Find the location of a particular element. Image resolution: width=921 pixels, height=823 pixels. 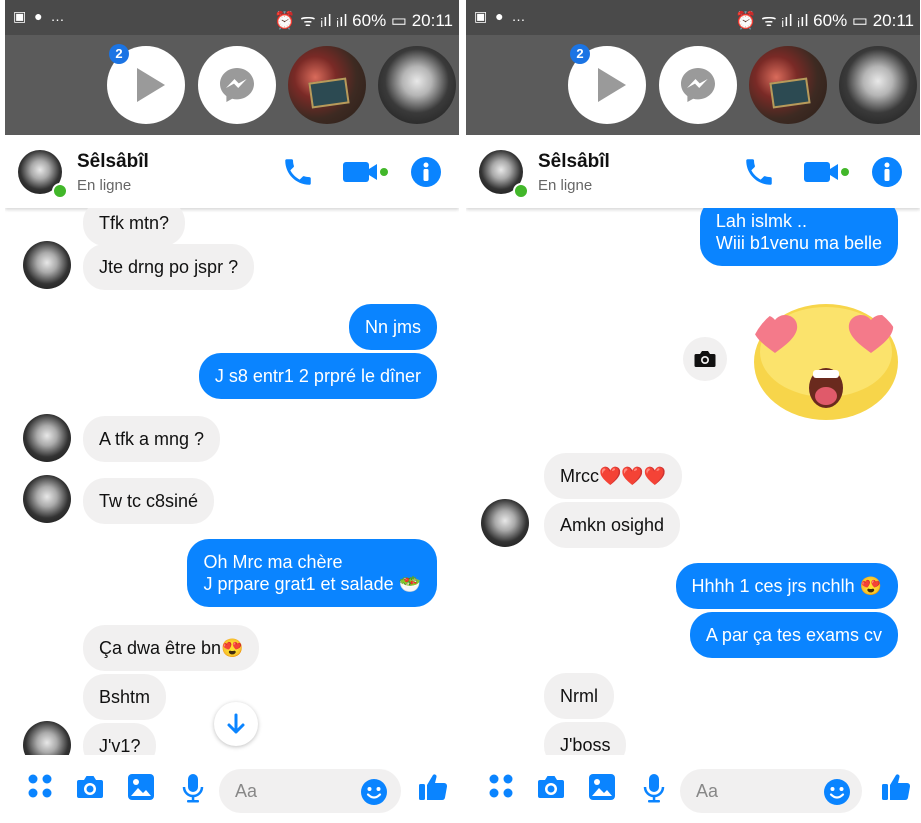

heart-eyes-sticker is located at coordinates (826, 358).